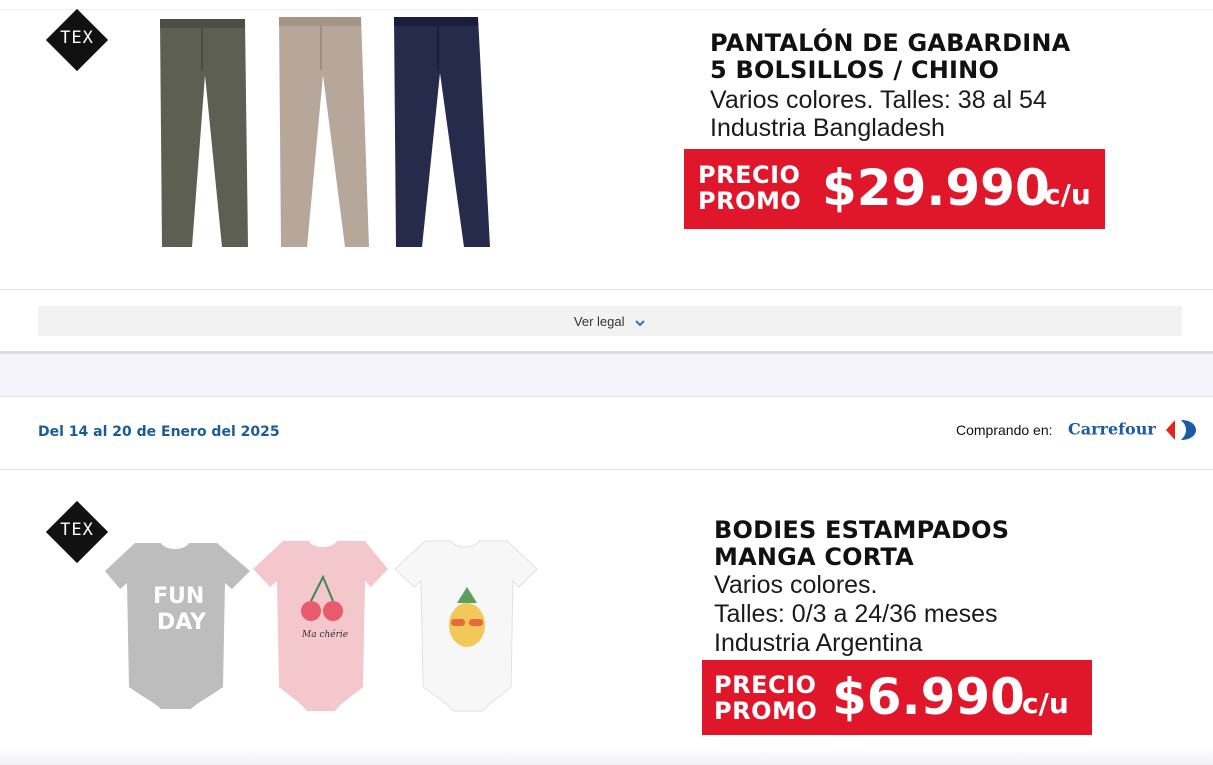 This screenshot has height=765, width=1213. I want to click on price-badge: PRECIO PROMO $29.990 c/u, so click(894, 189).